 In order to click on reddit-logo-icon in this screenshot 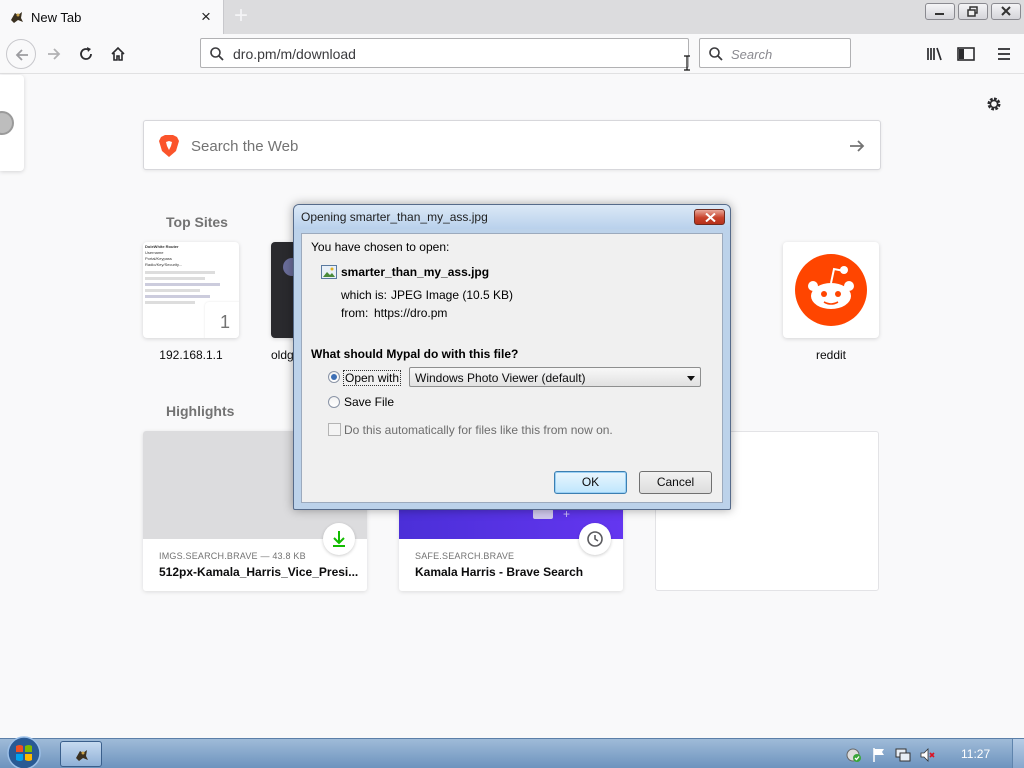, I will do `click(831, 290)`.